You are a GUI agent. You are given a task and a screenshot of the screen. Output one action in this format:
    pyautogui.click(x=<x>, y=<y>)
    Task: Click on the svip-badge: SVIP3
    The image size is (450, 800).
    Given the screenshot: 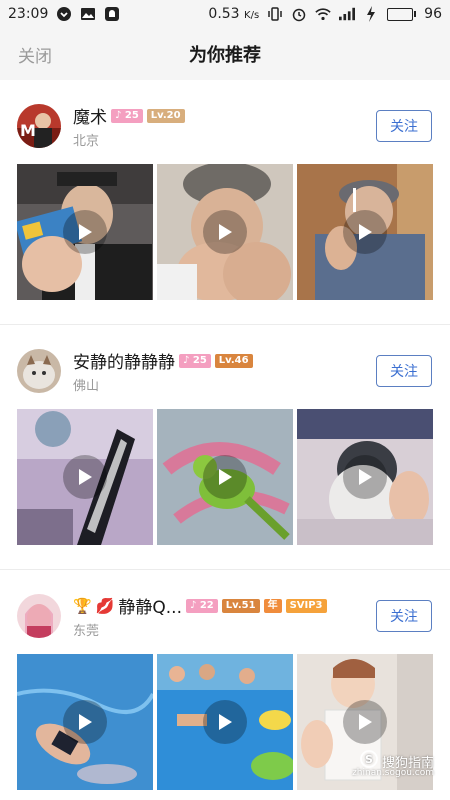 What is the action you would take?
    pyautogui.click(x=306, y=605)
    